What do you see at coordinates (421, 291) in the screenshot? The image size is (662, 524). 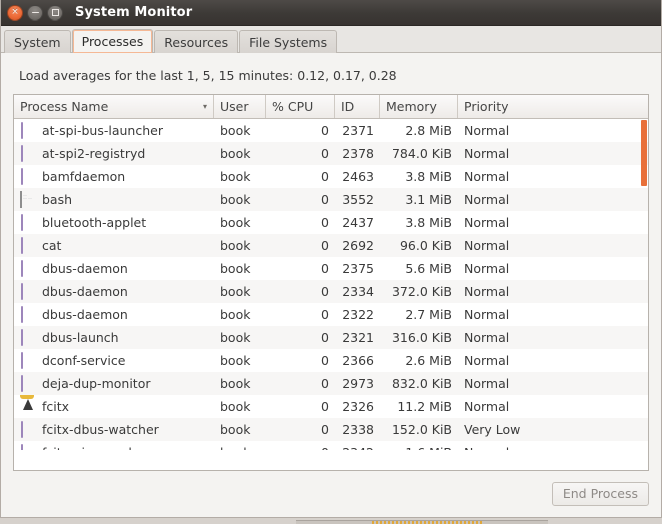 I see `cell-memory: 372.0 KiB` at bounding box center [421, 291].